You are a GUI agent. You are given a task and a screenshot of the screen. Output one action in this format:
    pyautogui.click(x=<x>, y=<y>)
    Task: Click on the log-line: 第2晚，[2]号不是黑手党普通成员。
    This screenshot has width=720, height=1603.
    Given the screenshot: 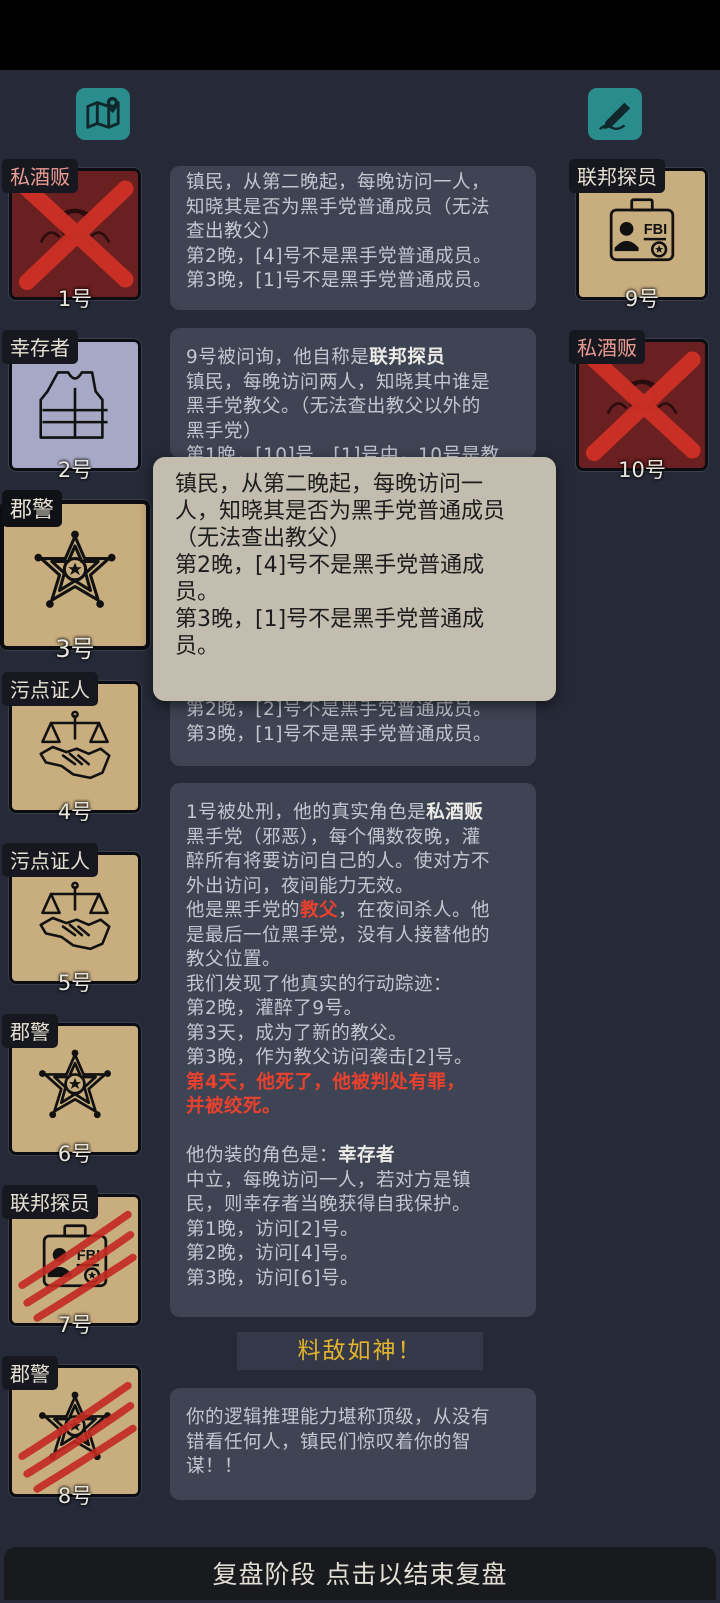 What is the action you would take?
    pyautogui.click(x=339, y=709)
    